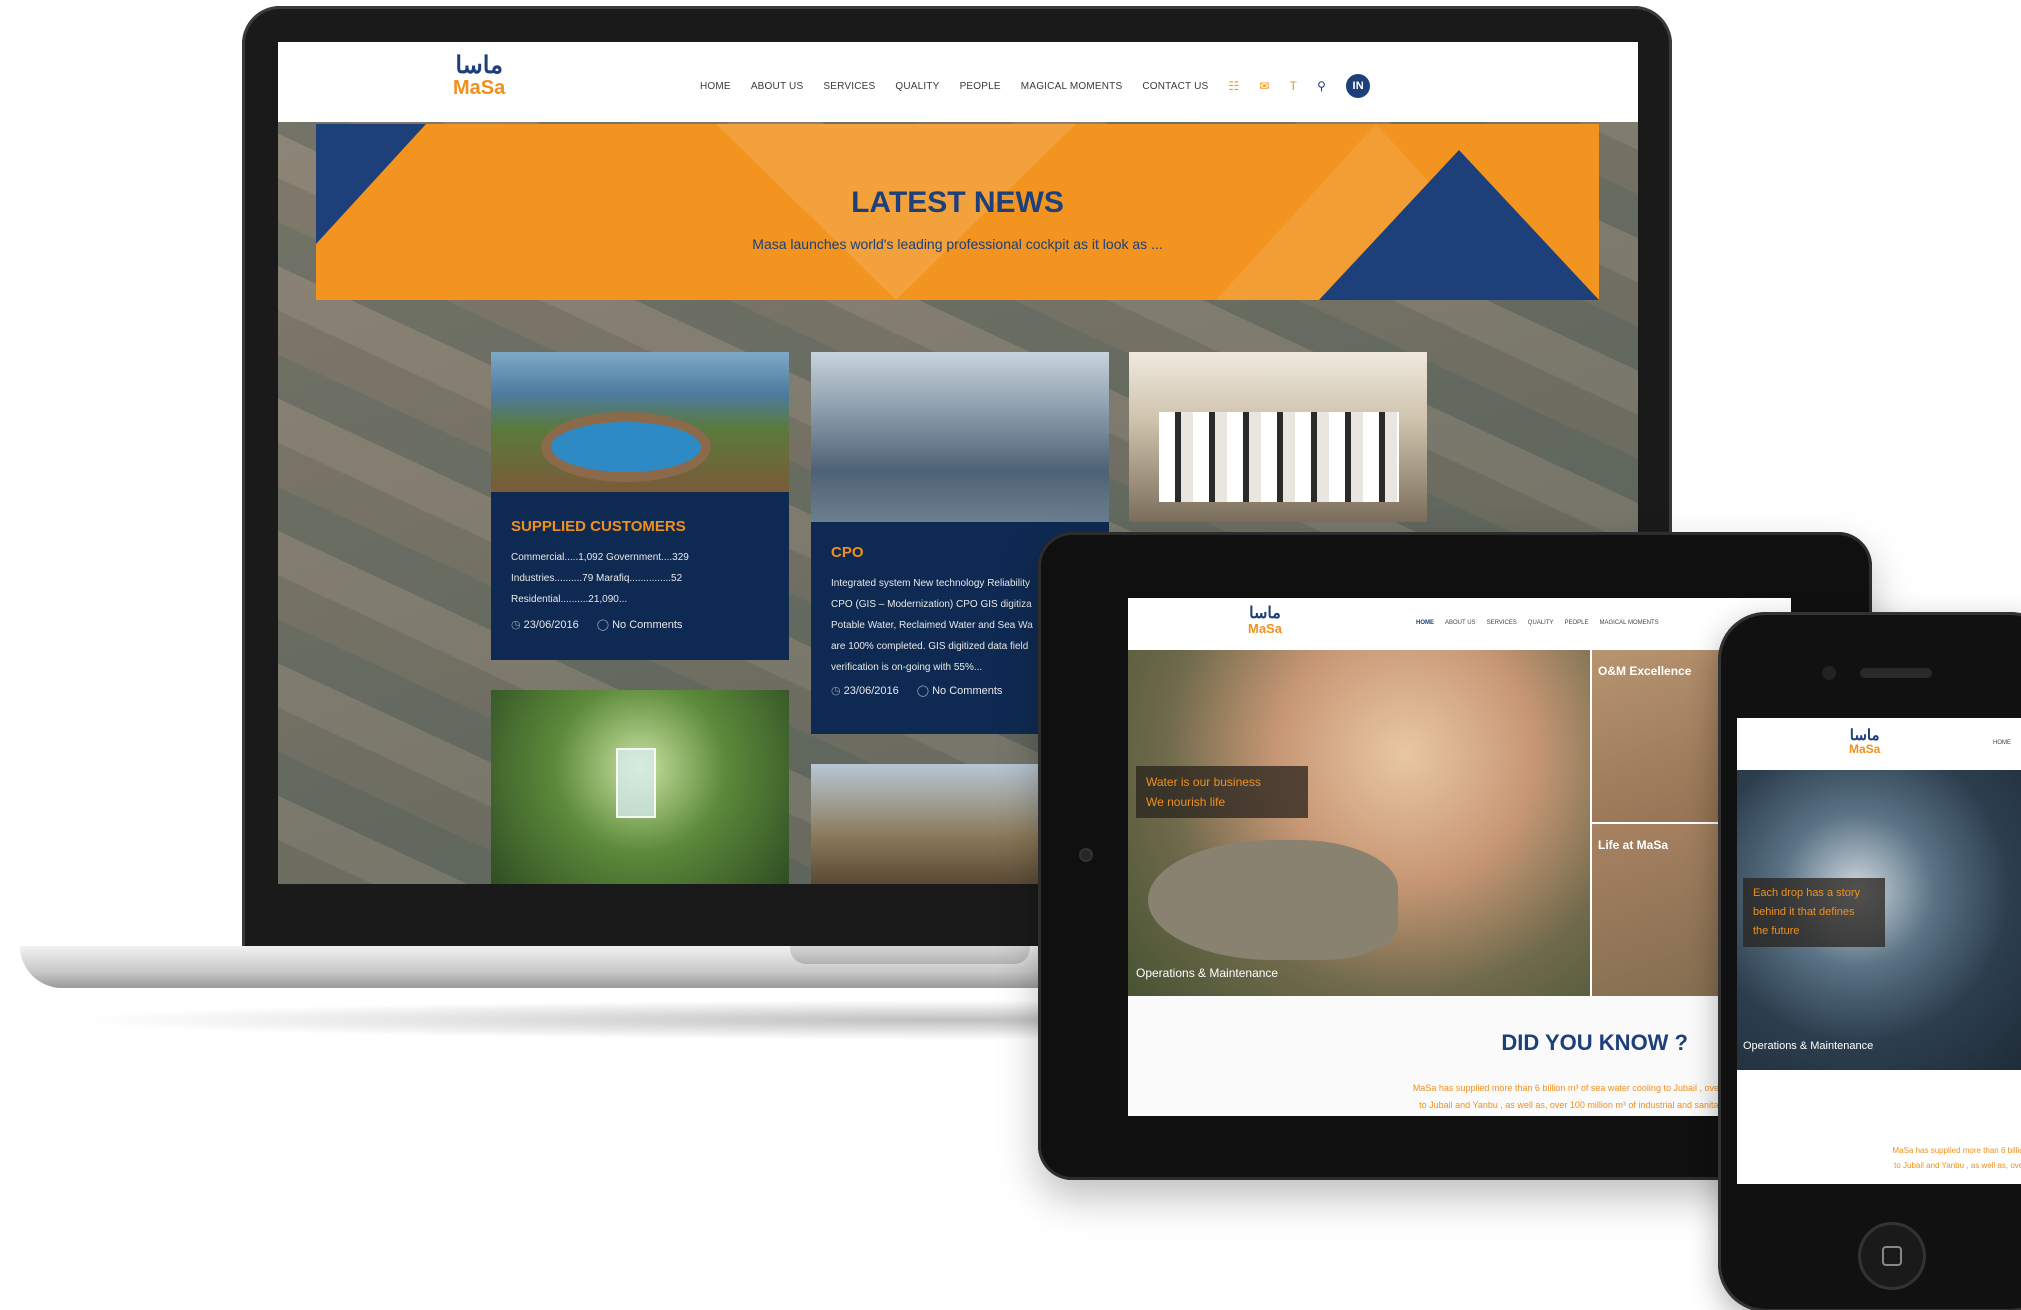 The height and width of the screenshot is (1310, 2021). What do you see at coordinates (1203, 782) in the screenshot?
I see `overlay-line: Water is our business` at bounding box center [1203, 782].